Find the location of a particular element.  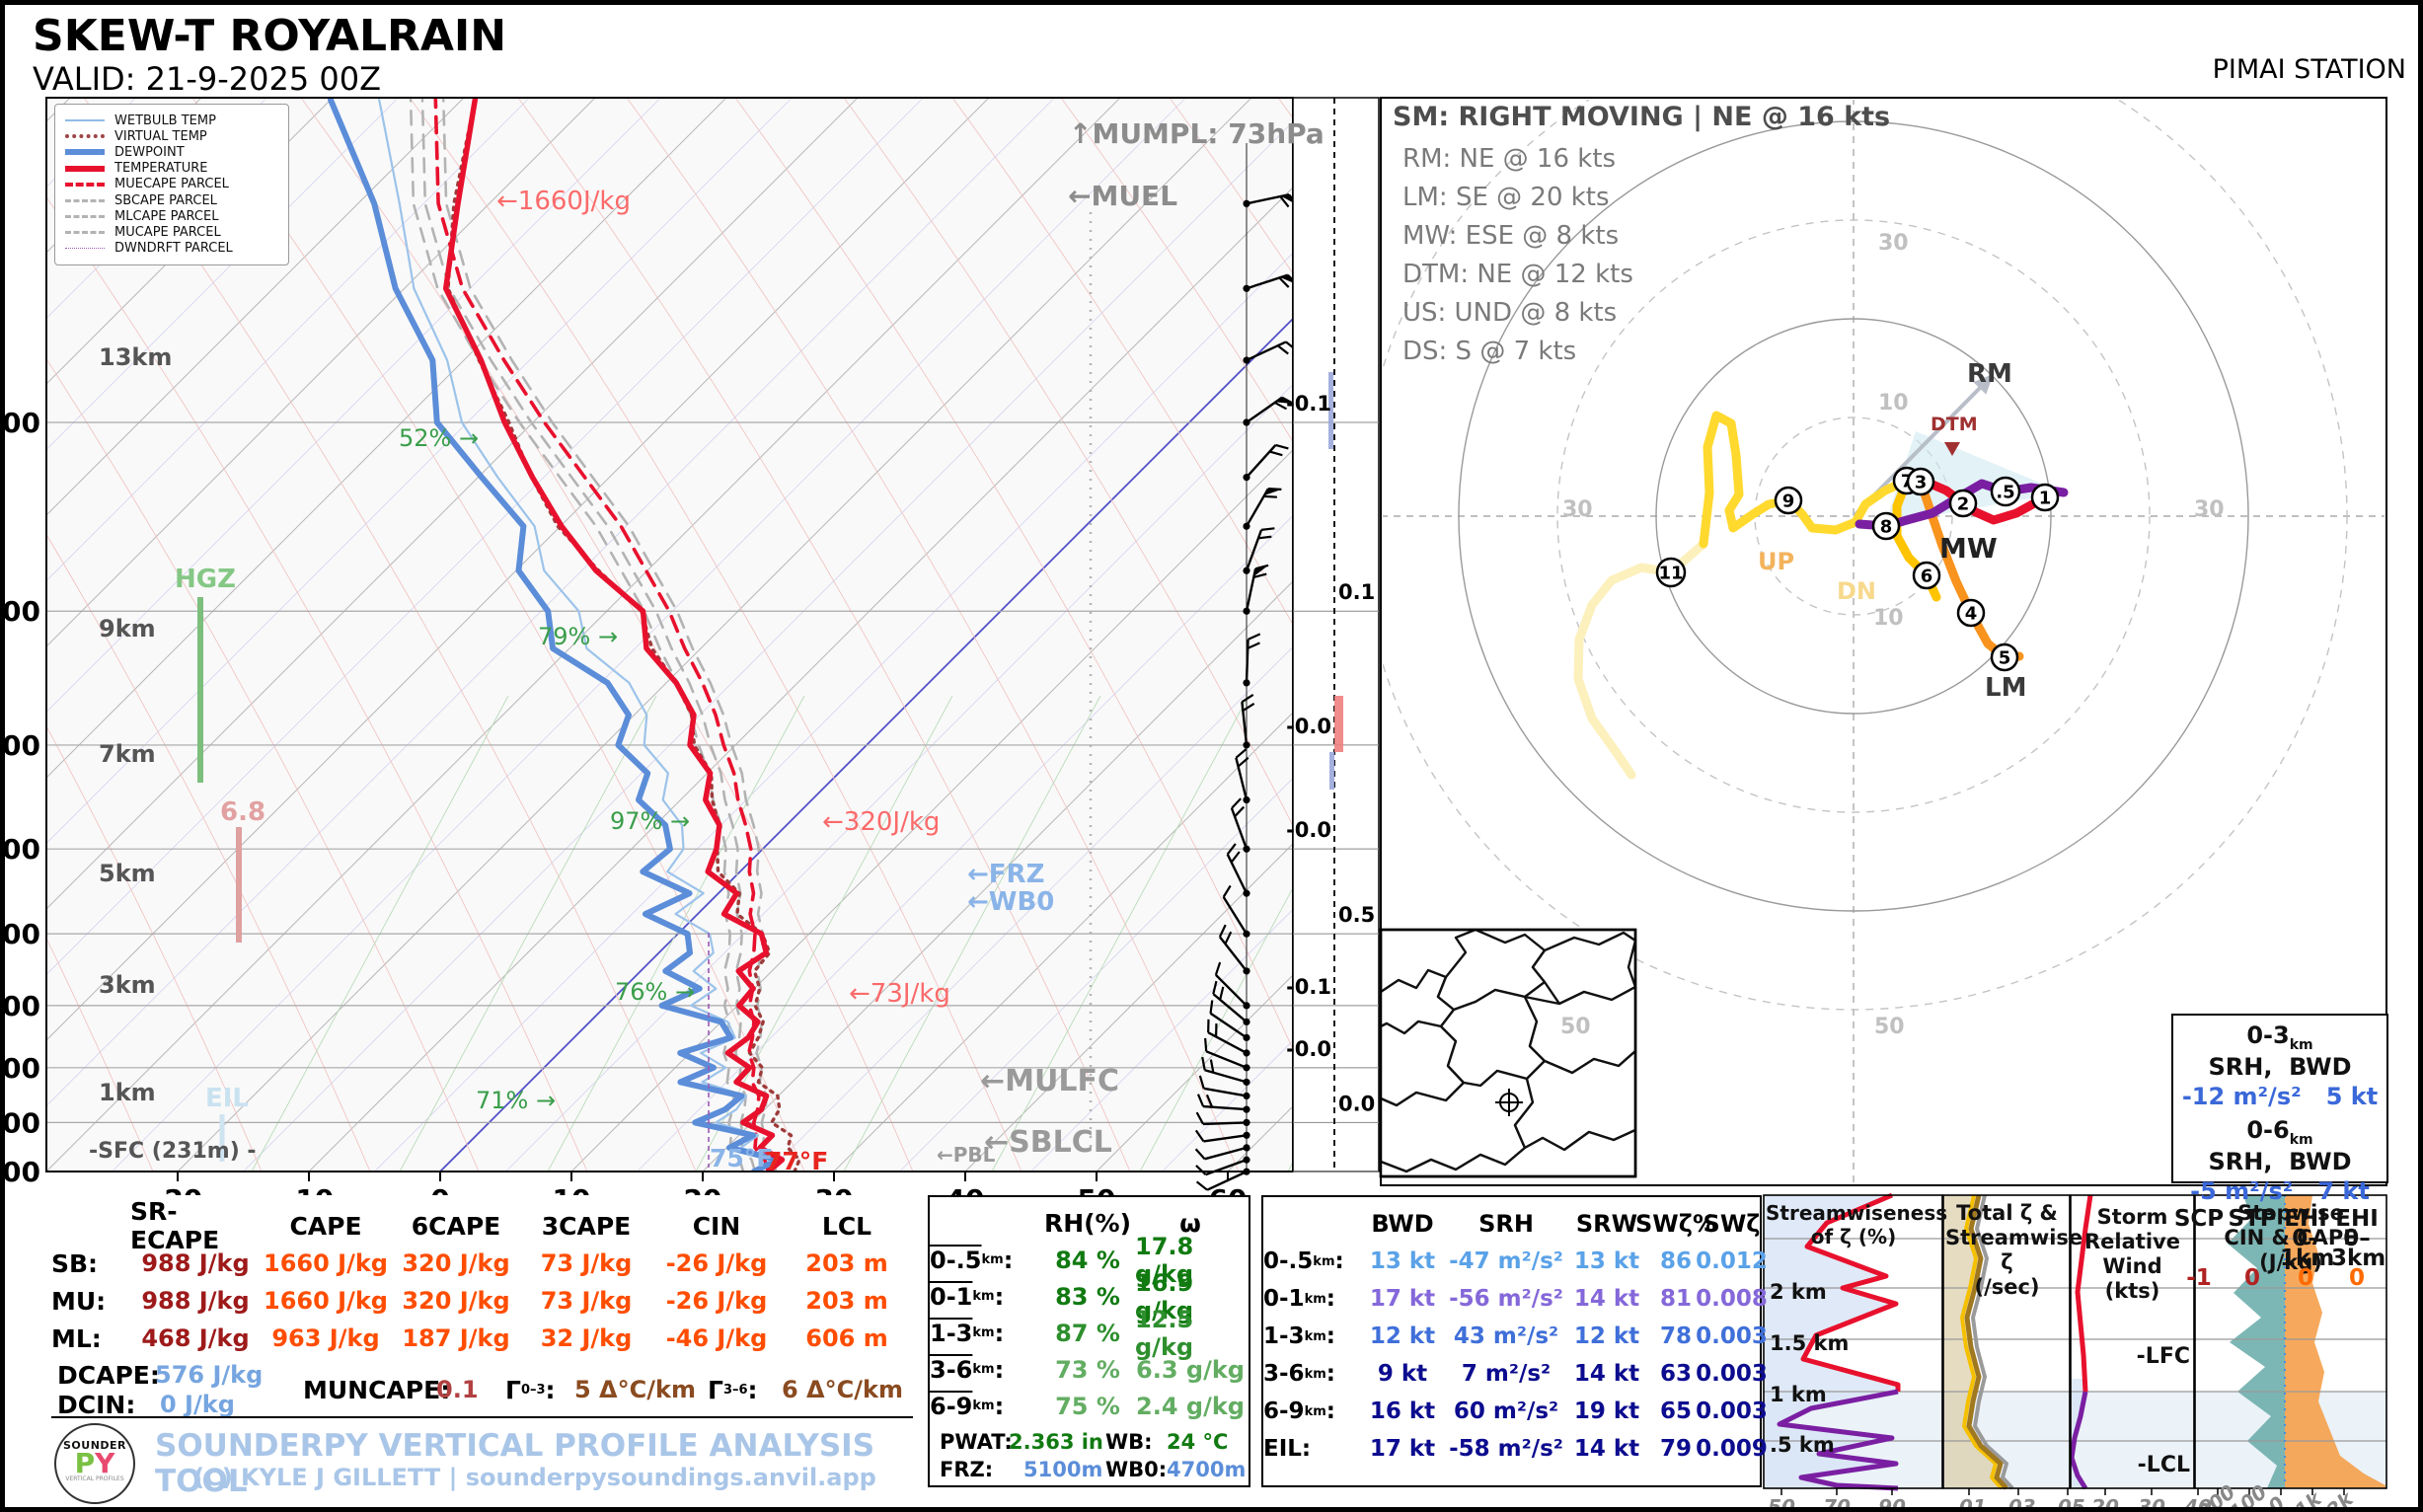

table-cell: 83 % is located at coordinates (1087, 1297).